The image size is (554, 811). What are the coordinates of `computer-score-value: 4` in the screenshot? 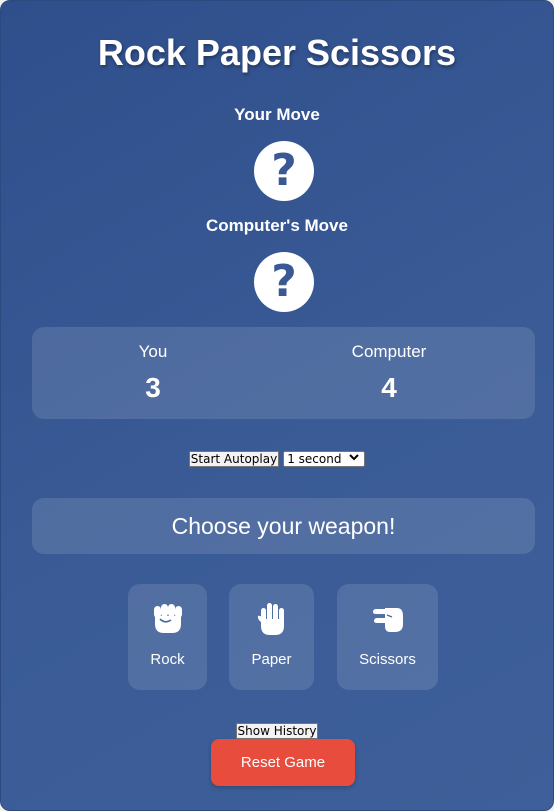 It's located at (389, 387).